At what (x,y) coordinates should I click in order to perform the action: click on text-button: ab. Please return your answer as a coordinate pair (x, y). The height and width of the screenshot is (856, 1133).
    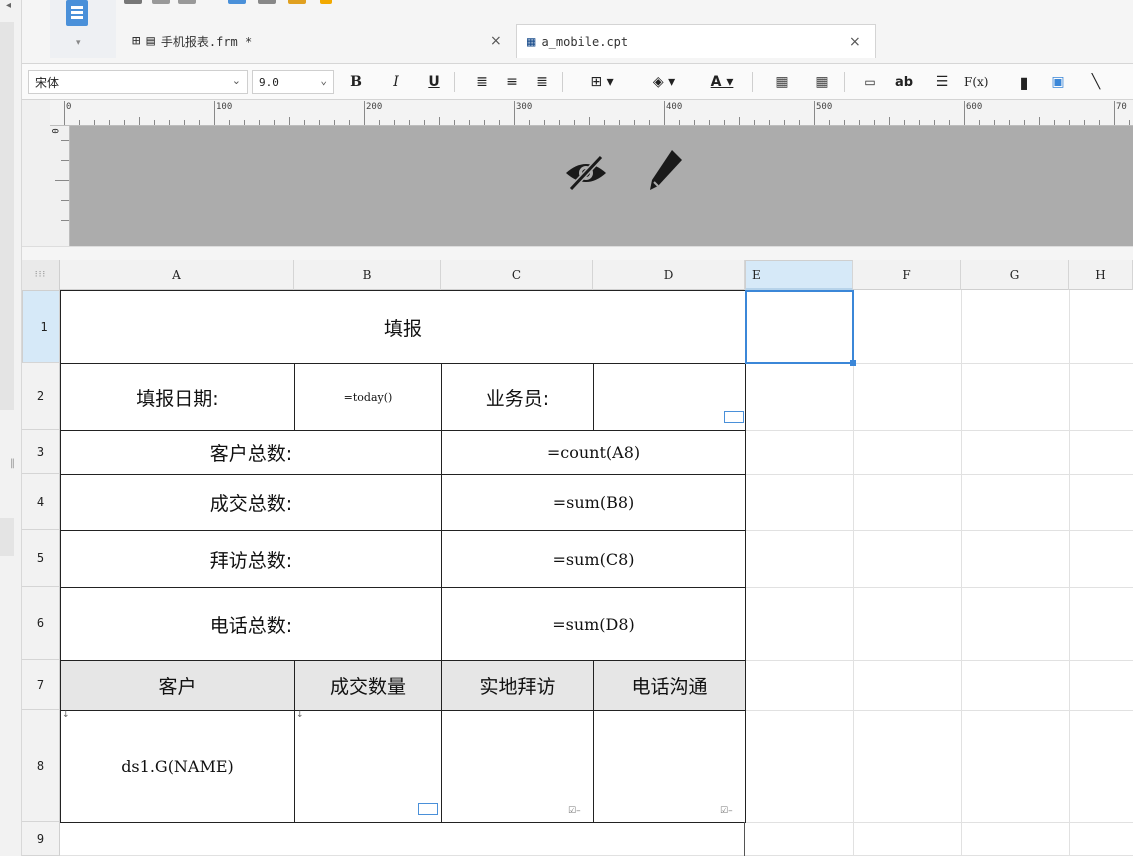
    Looking at the image, I should click on (904, 82).